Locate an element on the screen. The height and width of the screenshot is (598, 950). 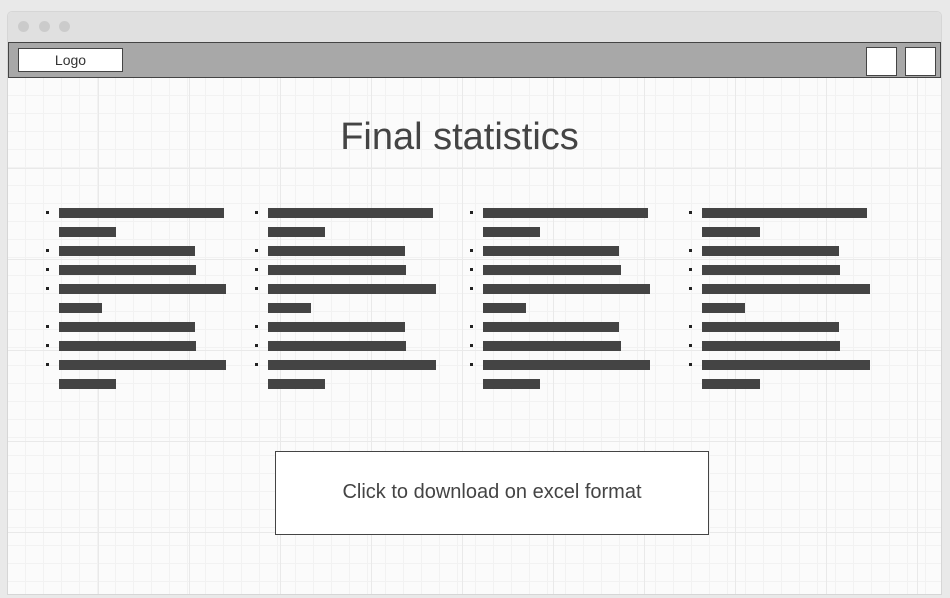
window-close-dot is located at coordinates (23, 26).